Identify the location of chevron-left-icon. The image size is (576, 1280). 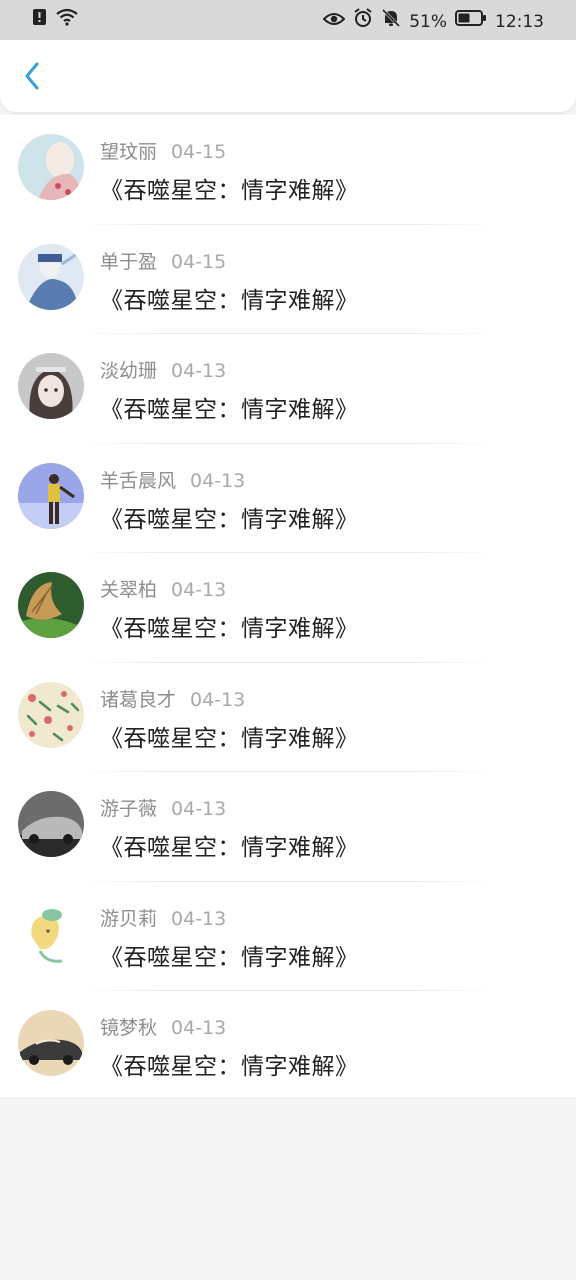
(32, 76).